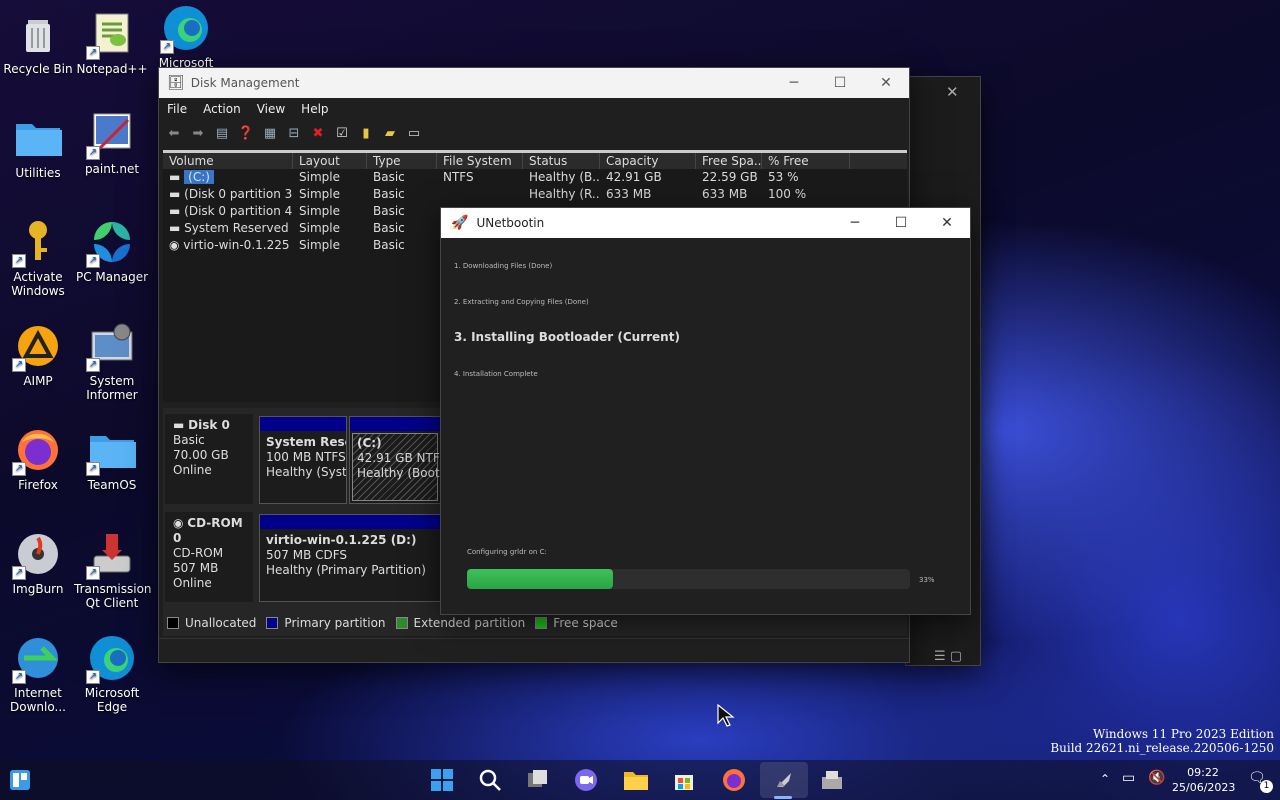 Image resolution: width=1280 pixels, height=800 pixels. Describe the element at coordinates (705, 223) in the screenshot. I see `unetbootin-titlebar: 🚀 UNetbootin ─ ☐ ✕` at that location.